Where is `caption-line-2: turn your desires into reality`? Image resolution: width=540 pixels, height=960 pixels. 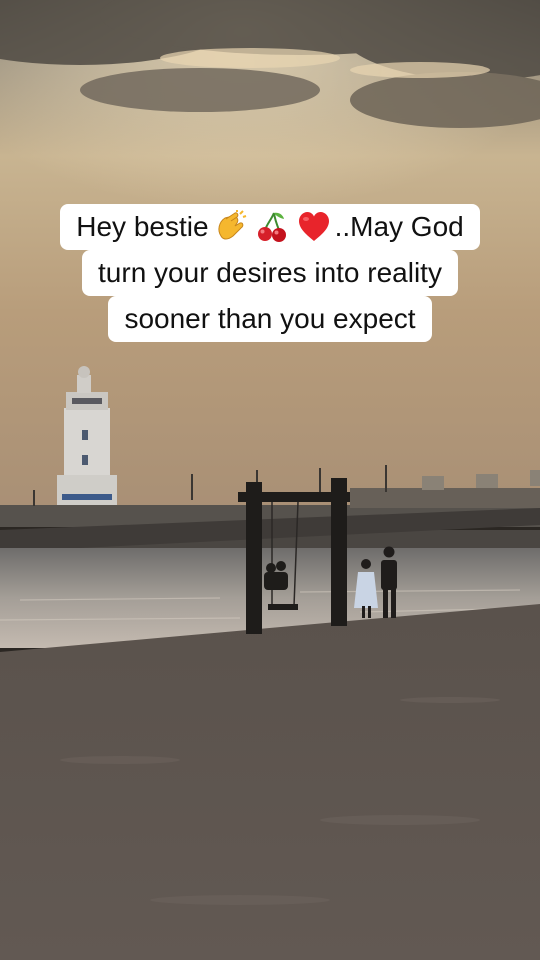 caption-line-2: turn your desires into reality is located at coordinates (270, 273).